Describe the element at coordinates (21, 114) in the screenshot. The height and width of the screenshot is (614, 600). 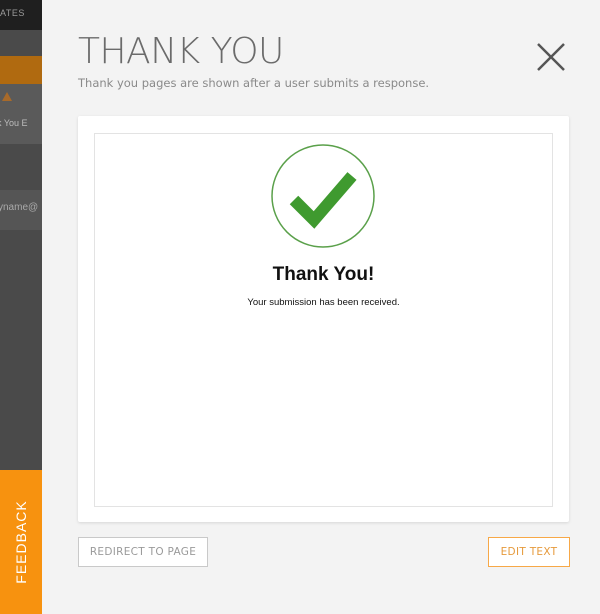
I see `background-toolbar: k You E` at that location.